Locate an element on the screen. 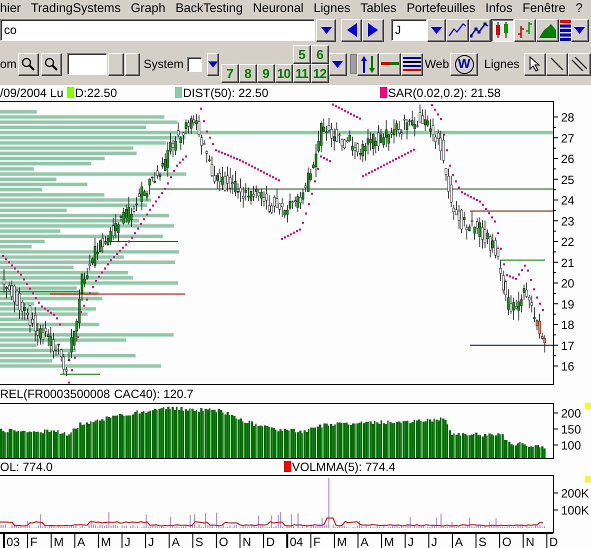  menu-item: Graph is located at coordinates (148, 8).